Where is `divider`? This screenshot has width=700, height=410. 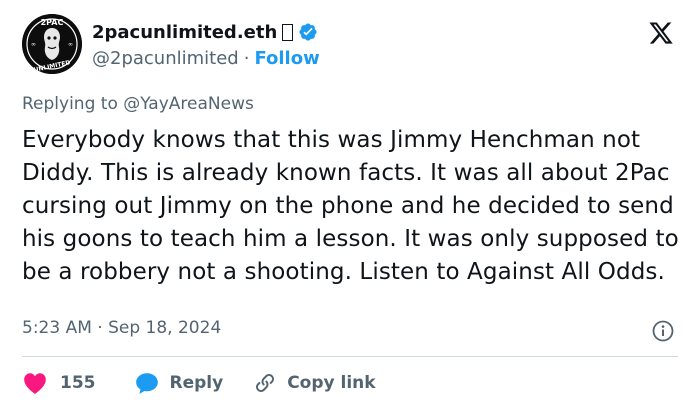 divider is located at coordinates (350, 356).